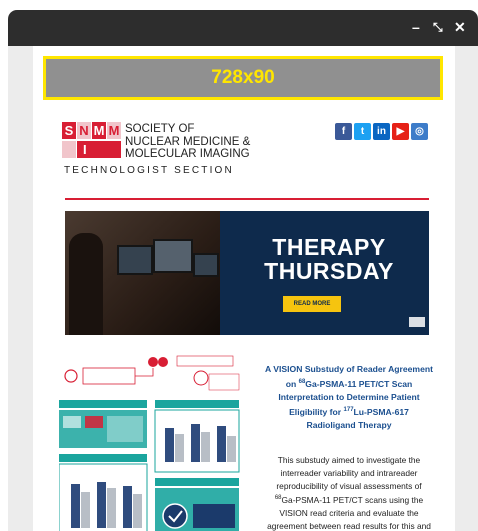 This screenshot has height=531, width=478. I want to click on technologist-section-label: TECHNOLOGIST SECTION, so click(149, 170).